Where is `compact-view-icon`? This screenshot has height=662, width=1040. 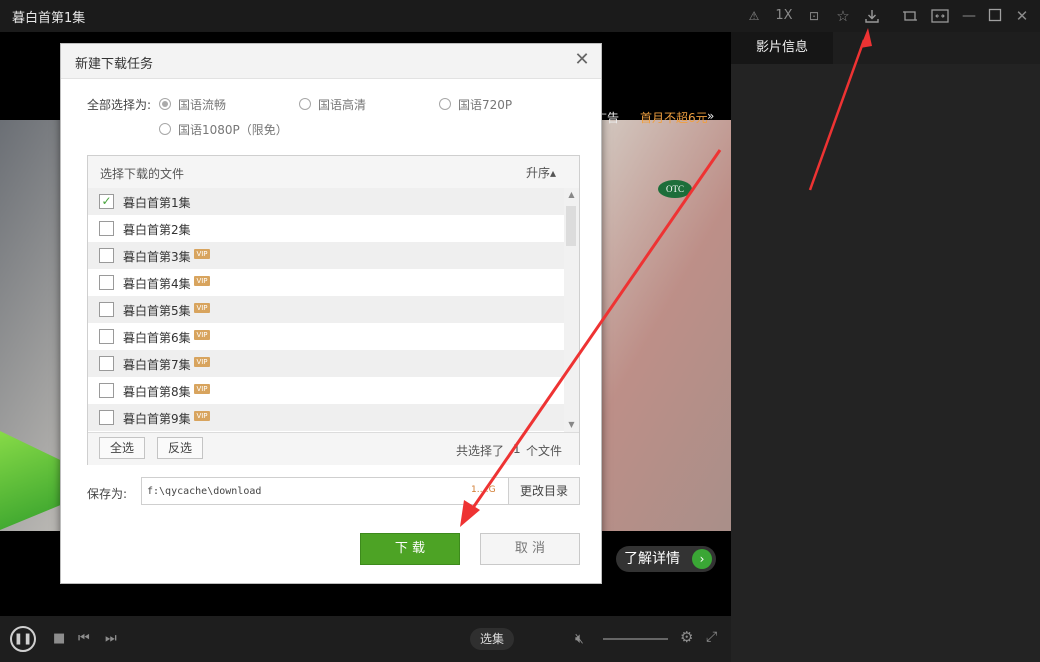
compact-view-icon is located at coordinates (940, 16).